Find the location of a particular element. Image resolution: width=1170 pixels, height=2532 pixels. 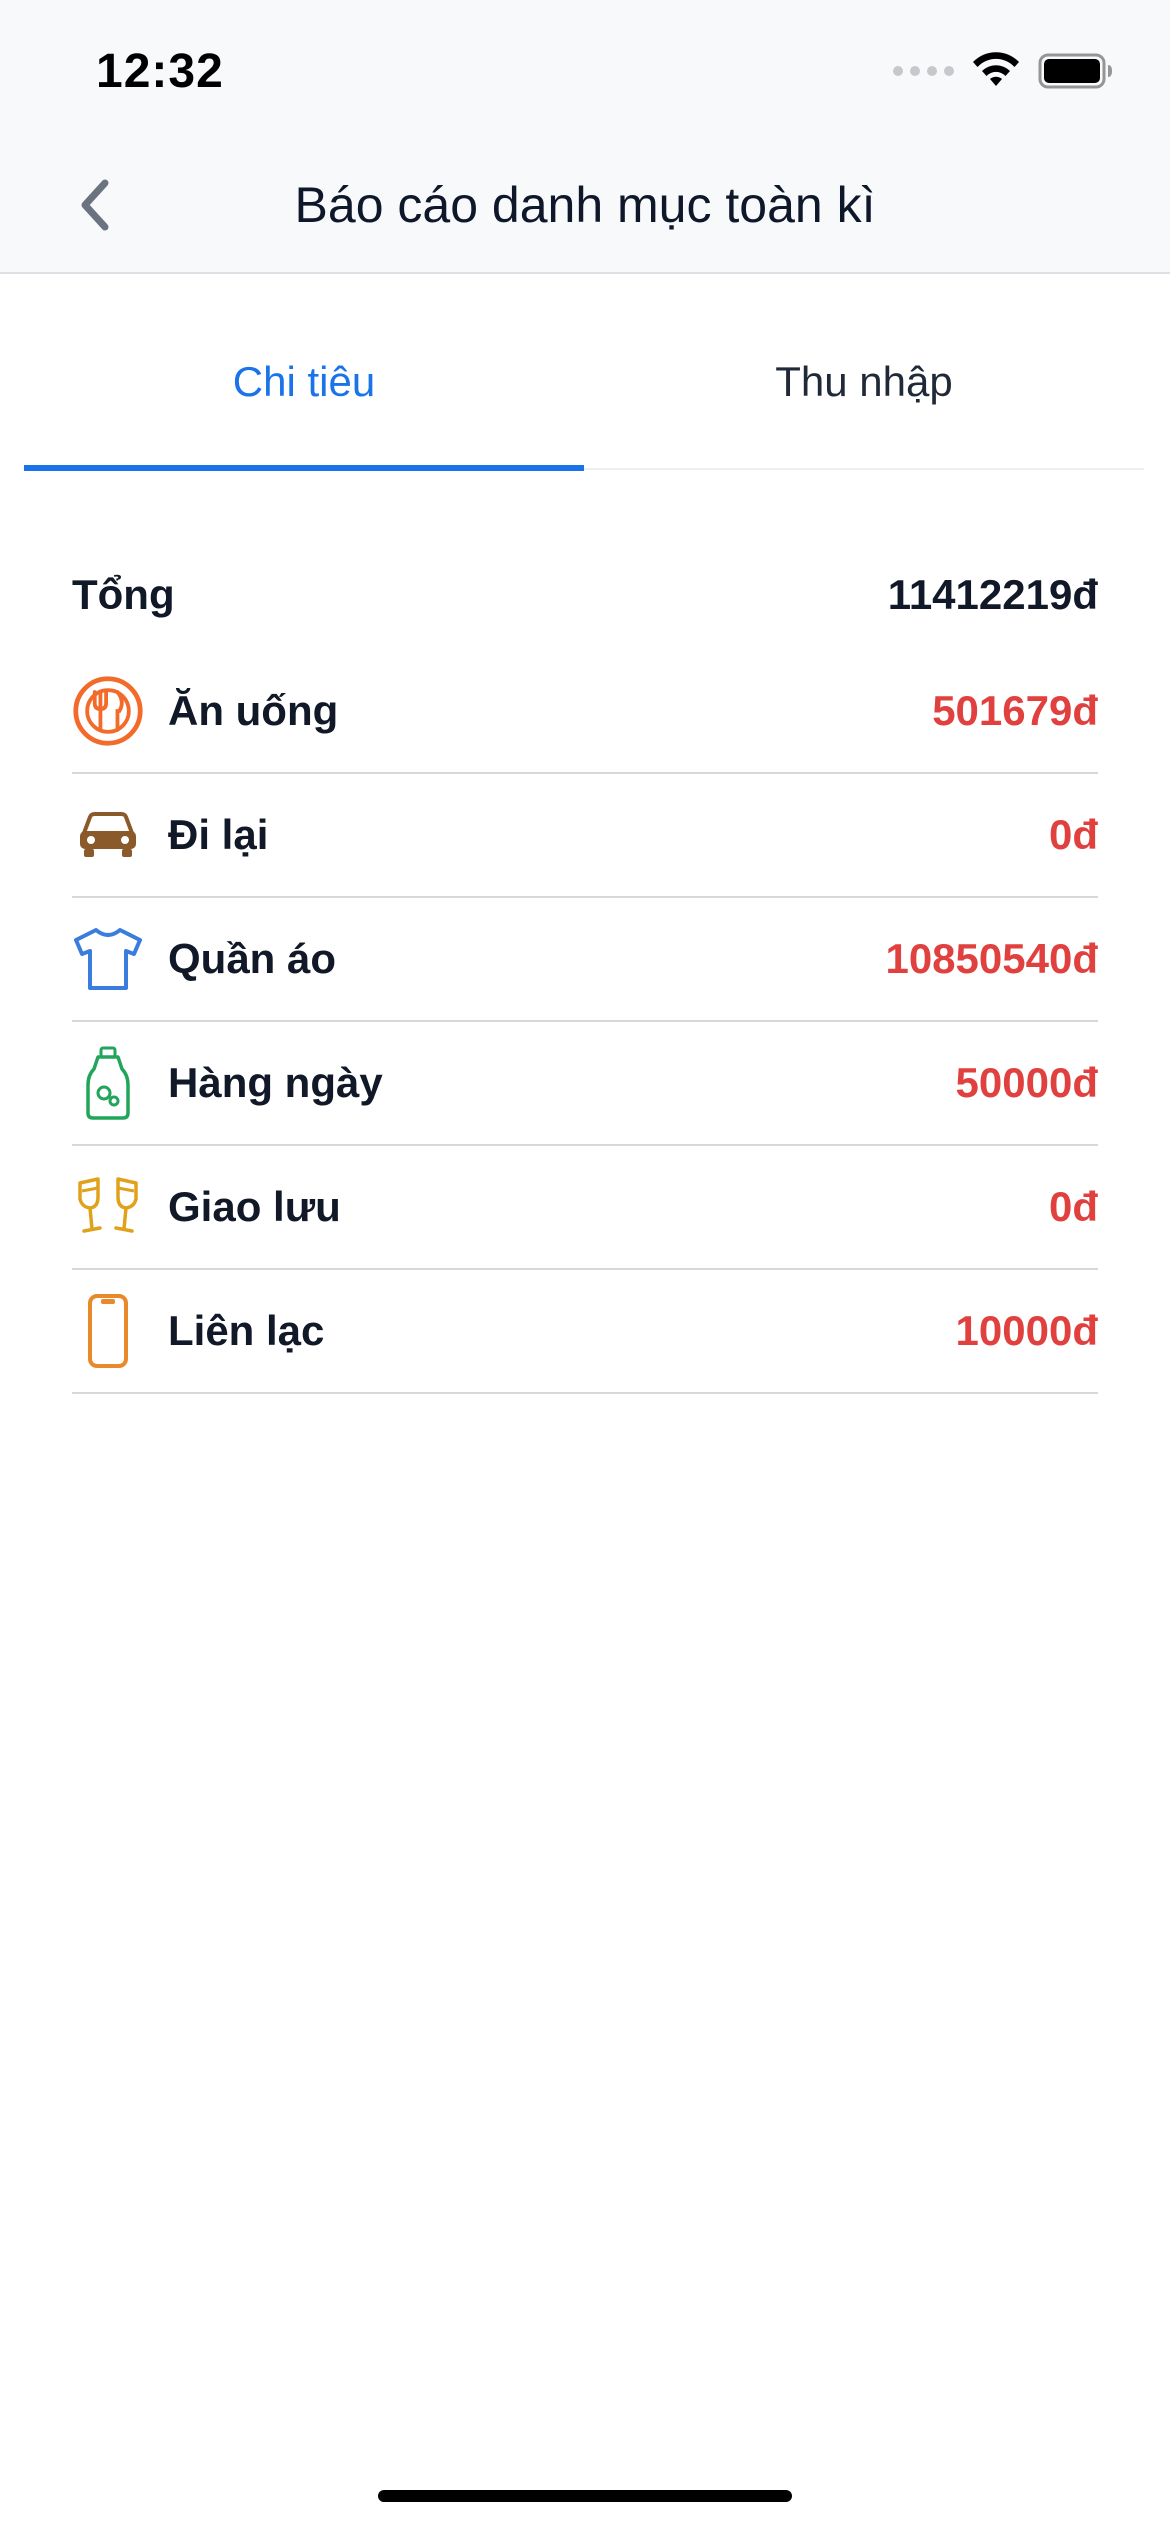

item-label: Đi lại is located at coordinates (218, 834).